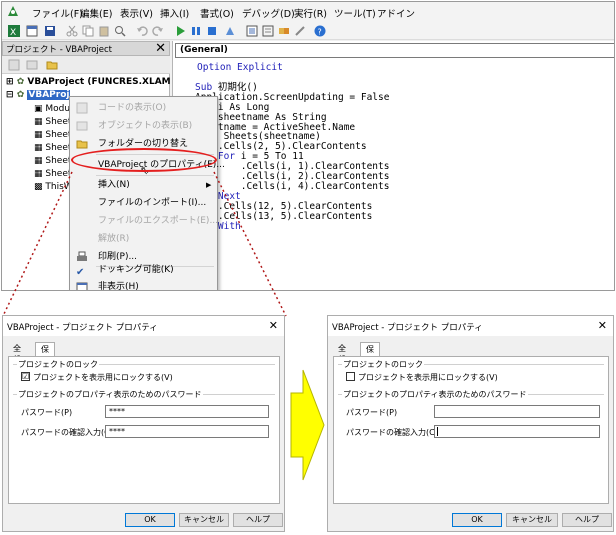 Image resolution: width=616 pixels, height=535 pixels. Describe the element at coordinates (187, 411) in the screenshot. I see `password-field: ****` at that location.